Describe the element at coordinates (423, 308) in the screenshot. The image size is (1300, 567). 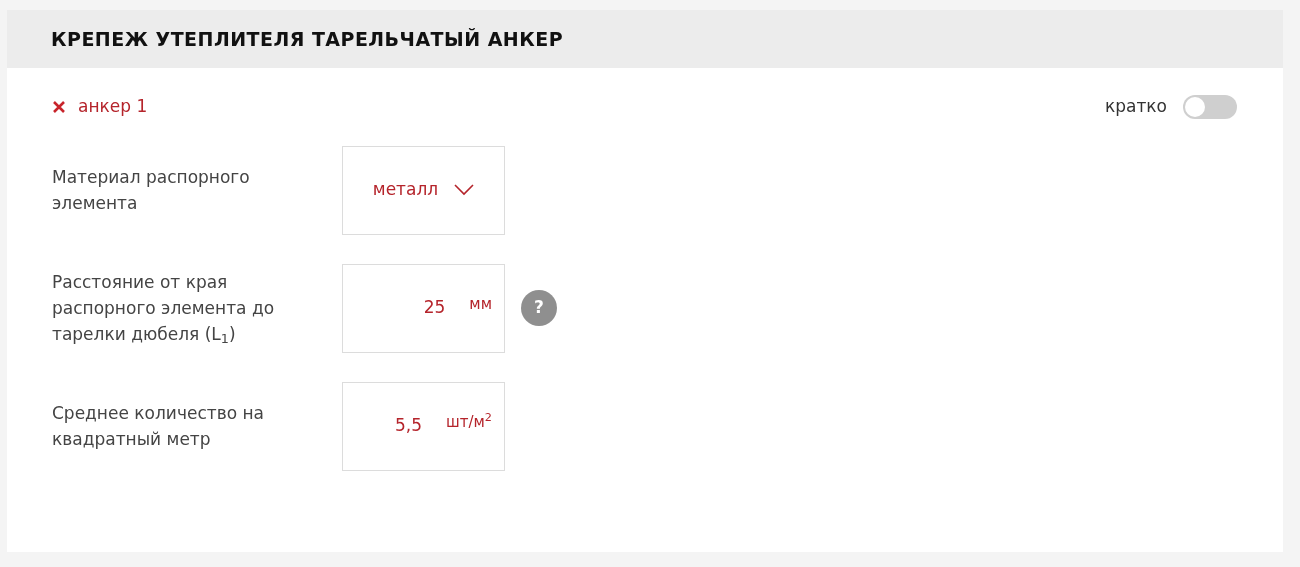
I see `number-field: 25 мм` at that location.